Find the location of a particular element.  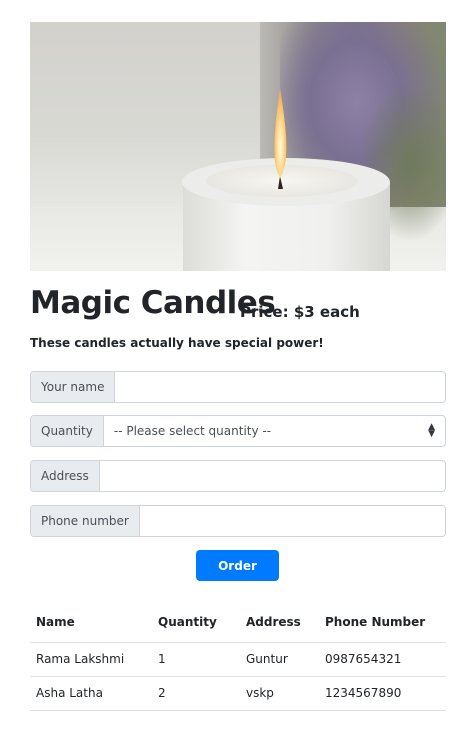

phone-input is located at coordinates (292, 521).